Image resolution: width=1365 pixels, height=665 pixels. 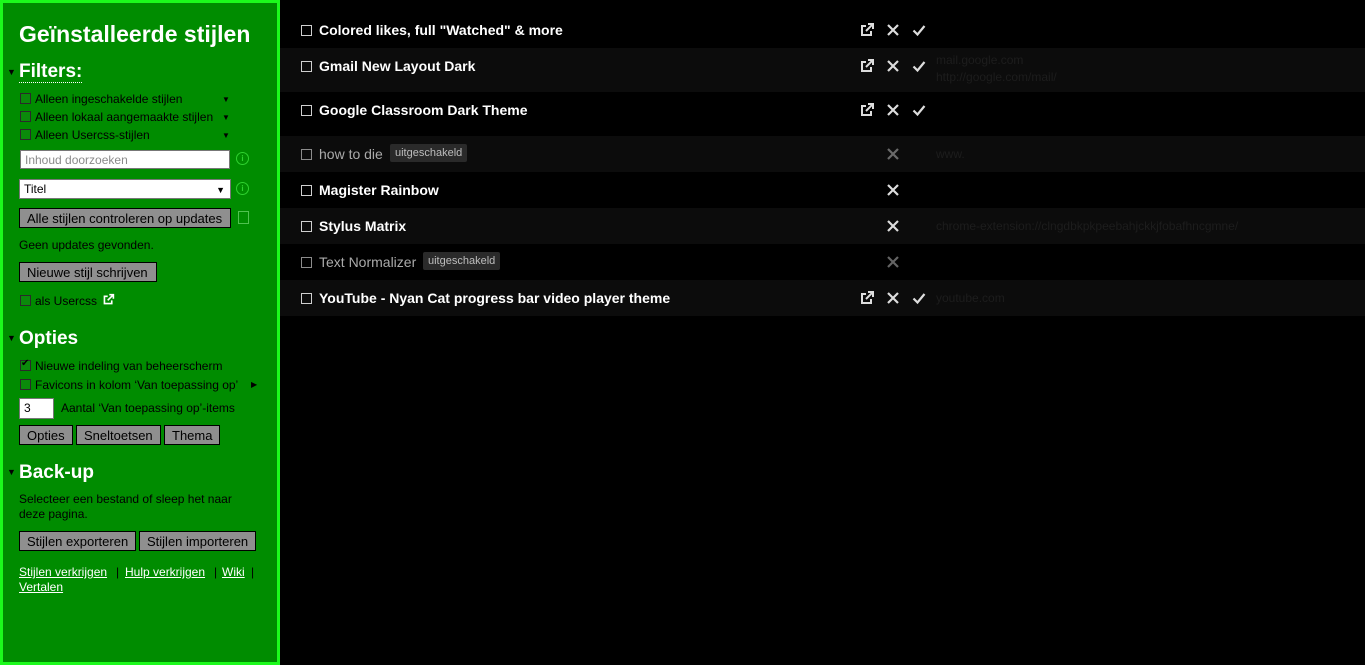 I want to click on style-row: how to die uitgeschakeld www., so click(x=822, y=154).